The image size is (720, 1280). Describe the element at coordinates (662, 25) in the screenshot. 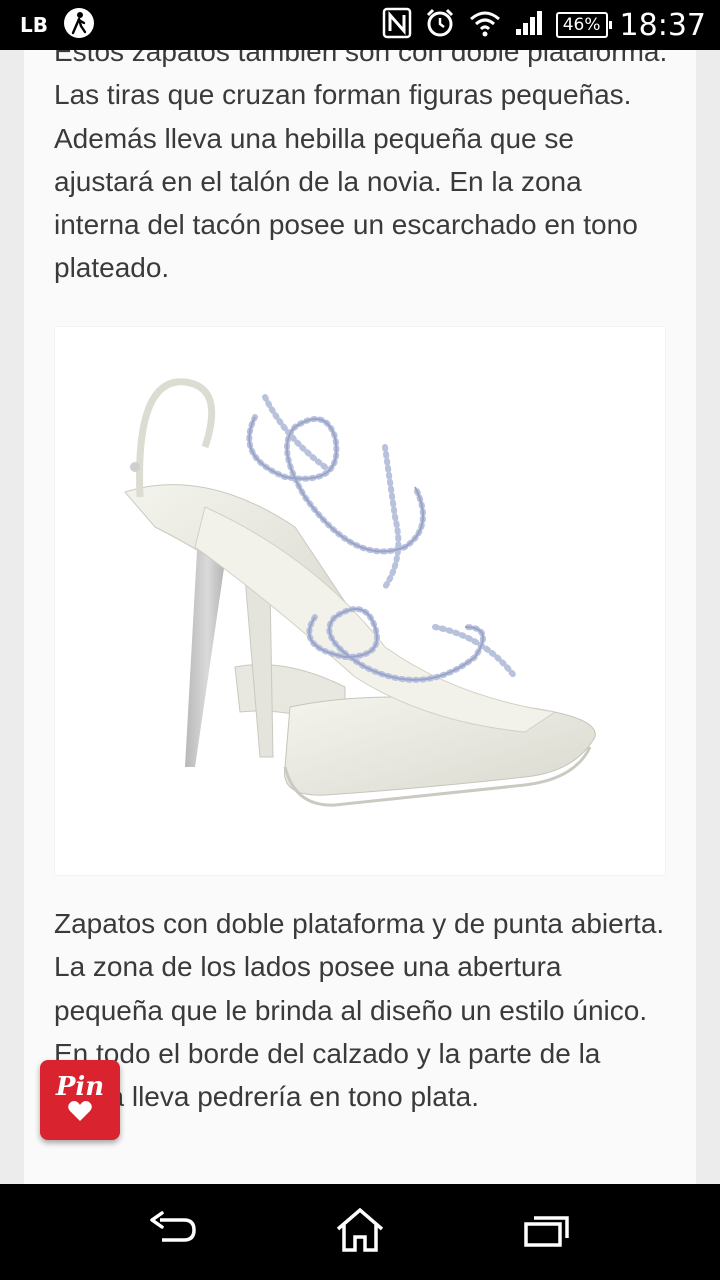

I see `status-clock: 18:37` at that location.